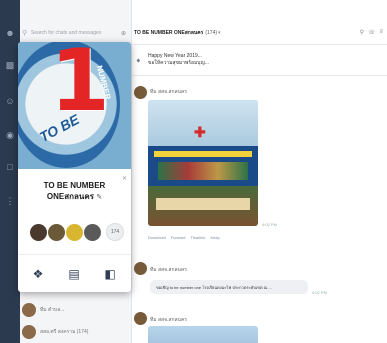  I want to click on album-icon: ◧, so click(110, 274).